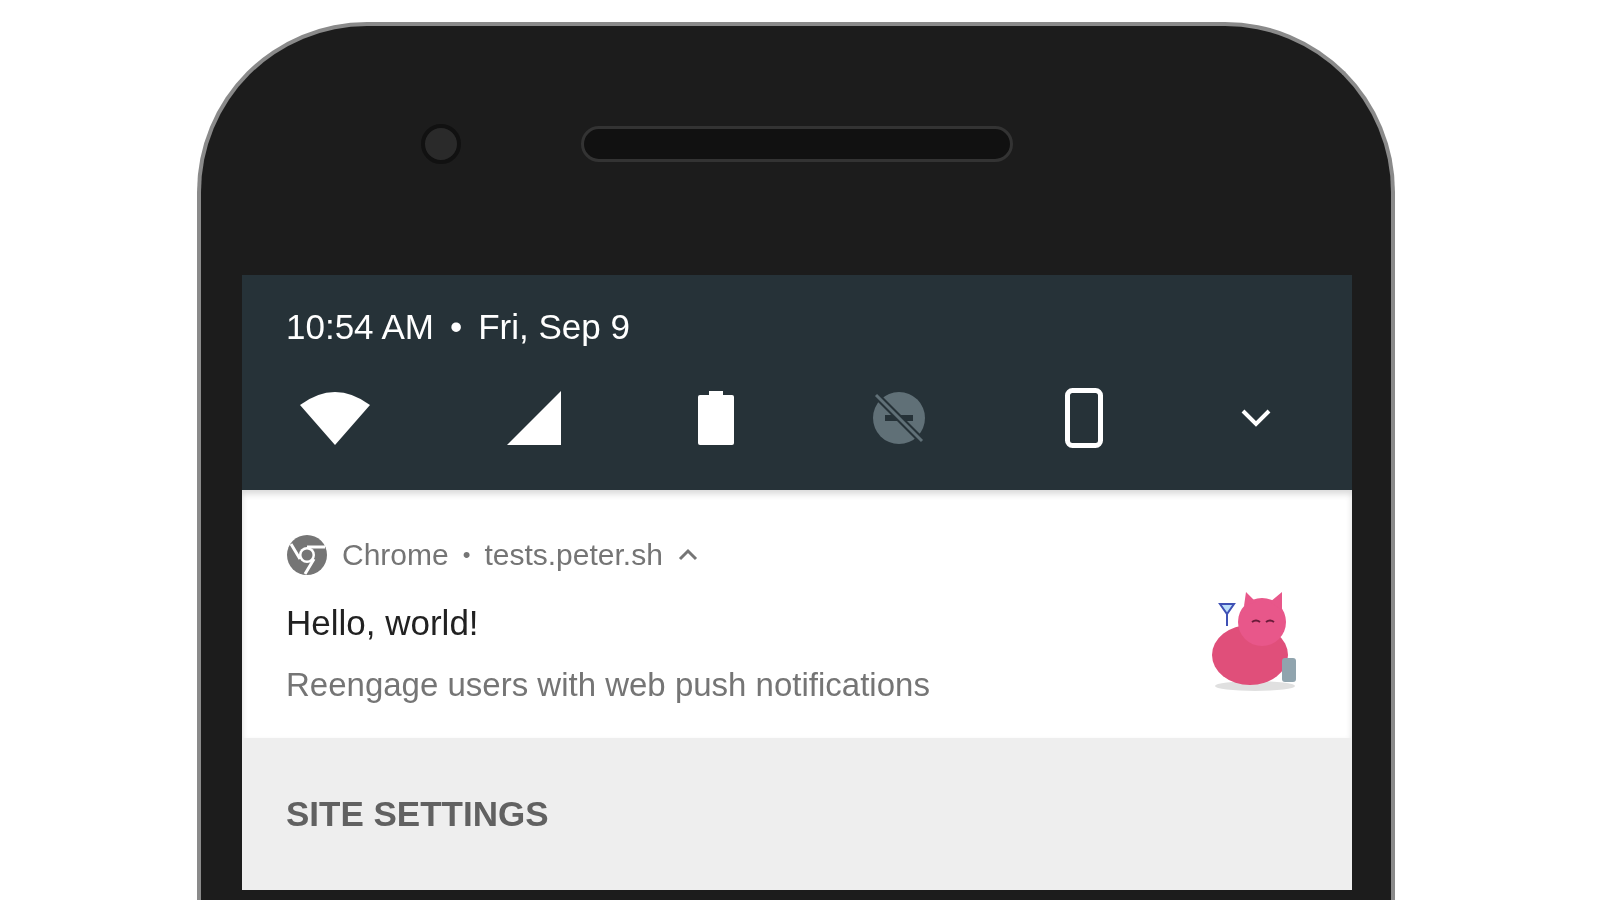 The width and height of the screenshot is (1600, 900). What do you see at coordinates (441, 144) in the screenshot?
I see `camera-lens` at bounding box center [441, 144].